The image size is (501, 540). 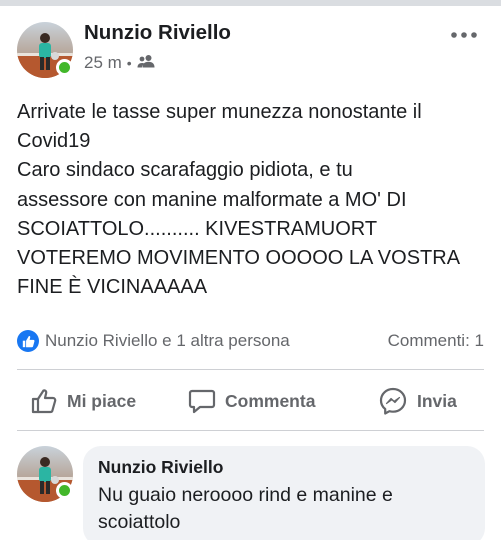 What do you see at coordinates (202, 401) in the screenshot?
I see `comment-bubble-icon` at bounding box center [202, 401].